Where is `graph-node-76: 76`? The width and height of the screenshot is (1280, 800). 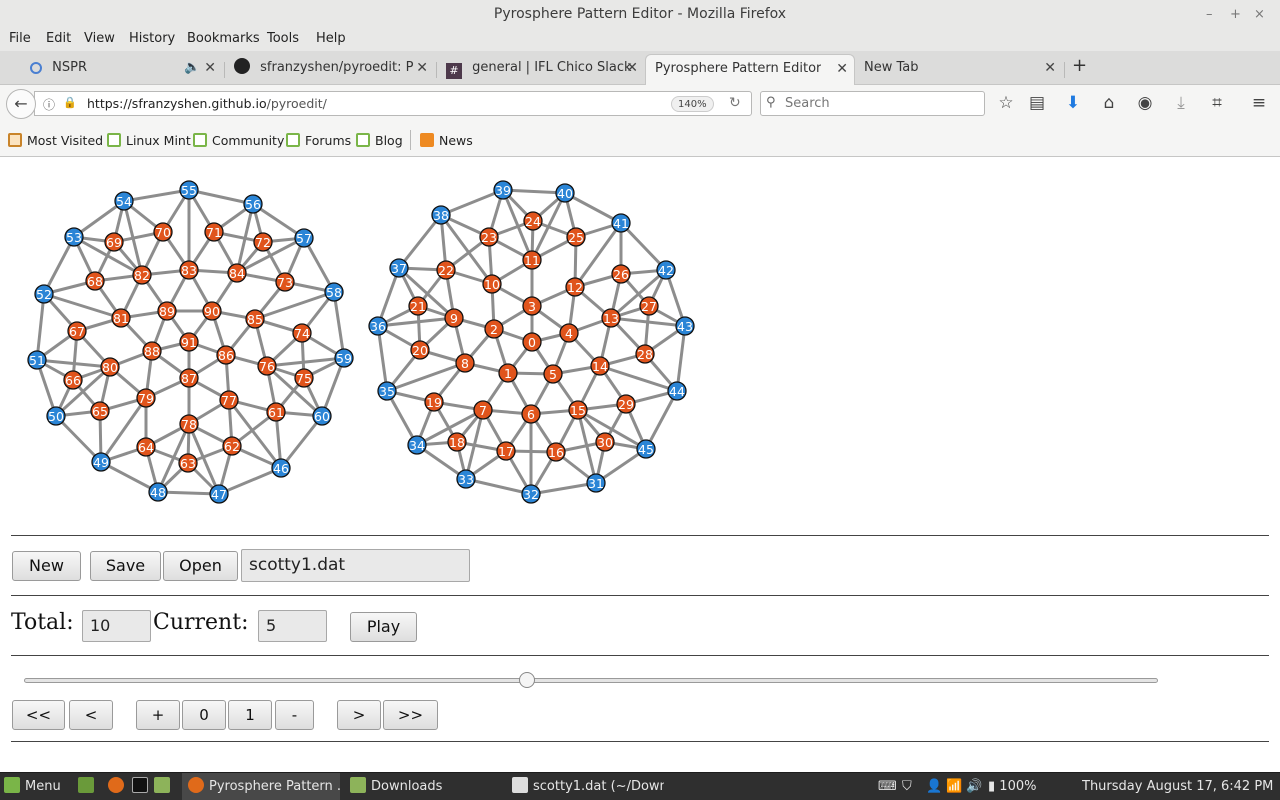
graph-node-76: 76 is located at coordinates (267, 366).